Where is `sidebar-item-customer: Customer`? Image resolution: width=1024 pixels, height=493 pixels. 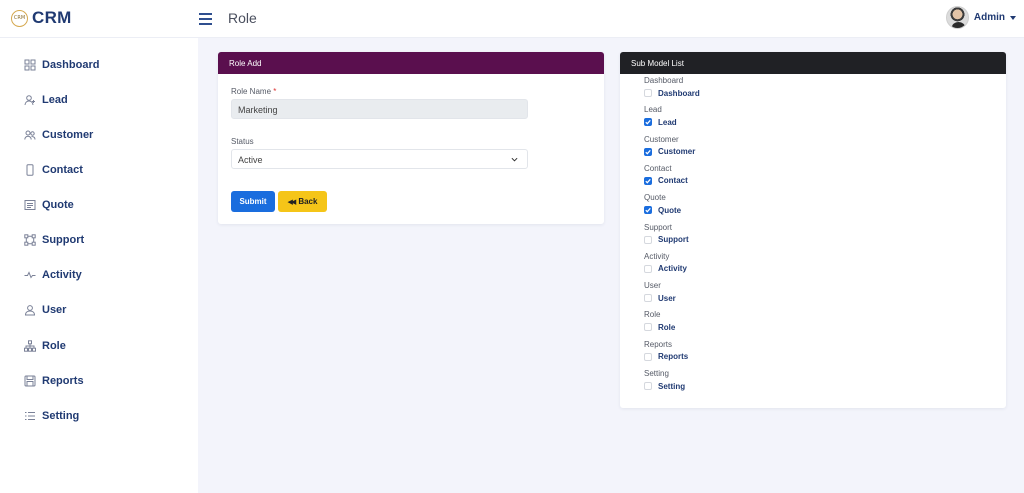
sidebar-item-customer: Customer is located at coordinates (58, 135).